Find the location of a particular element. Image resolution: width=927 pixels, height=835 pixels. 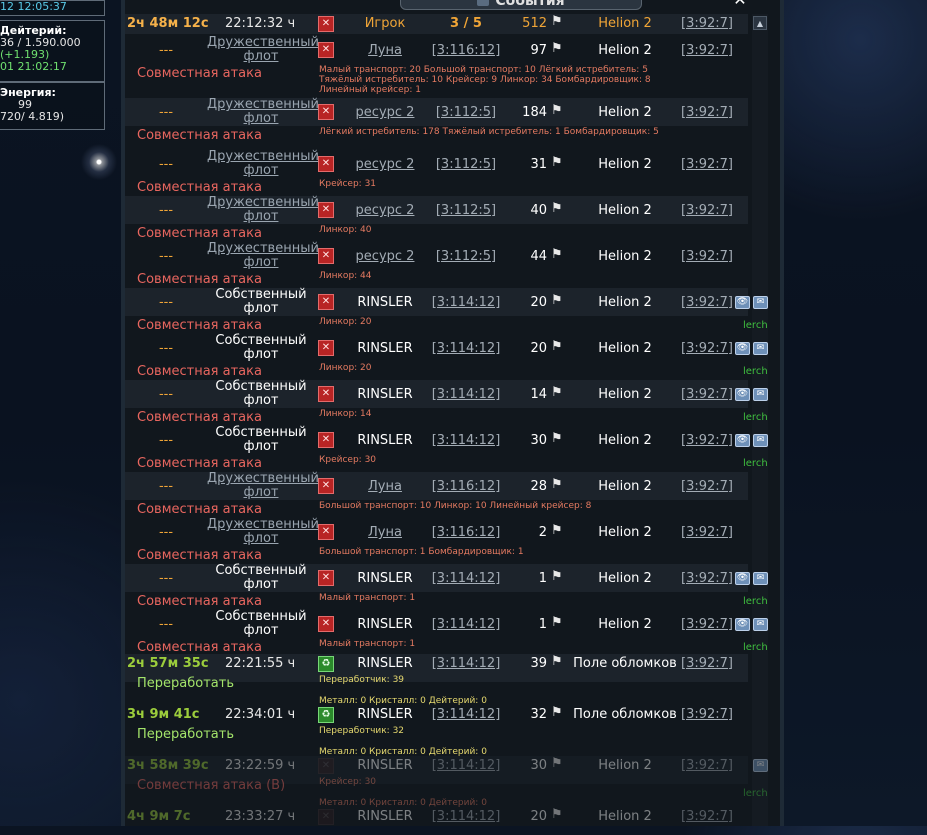

owner-name: lerch is located at coordinates (755, 463).